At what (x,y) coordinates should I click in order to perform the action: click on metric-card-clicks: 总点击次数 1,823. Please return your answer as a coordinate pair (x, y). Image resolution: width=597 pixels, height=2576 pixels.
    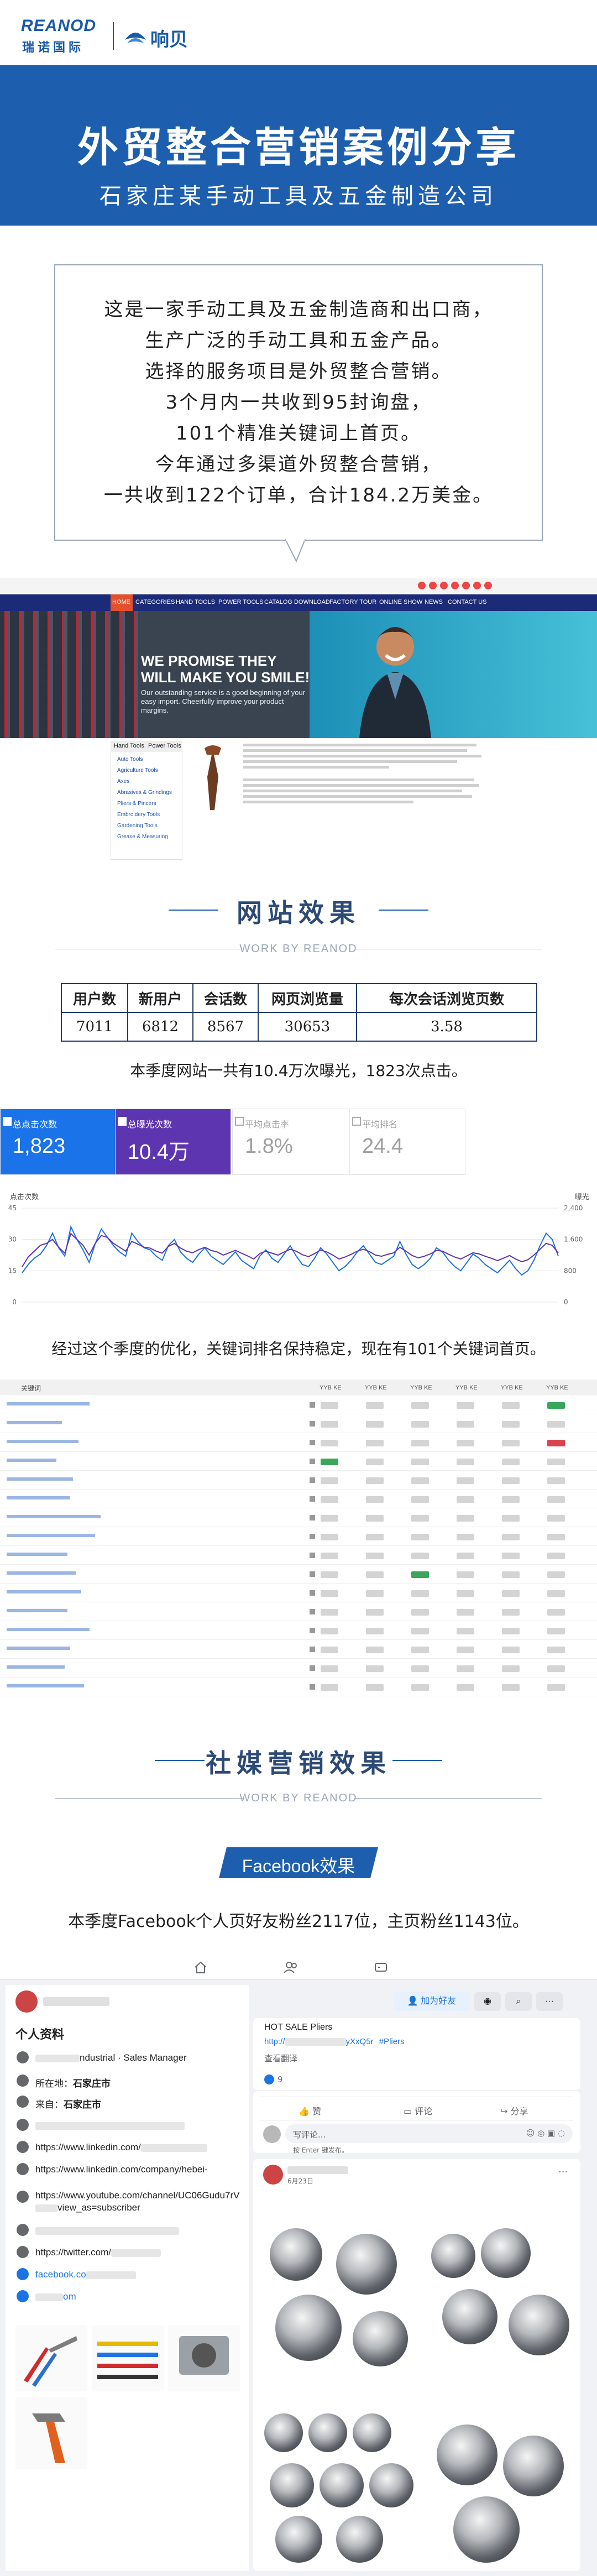
    Looking at the image, I should click on (58, 1142).